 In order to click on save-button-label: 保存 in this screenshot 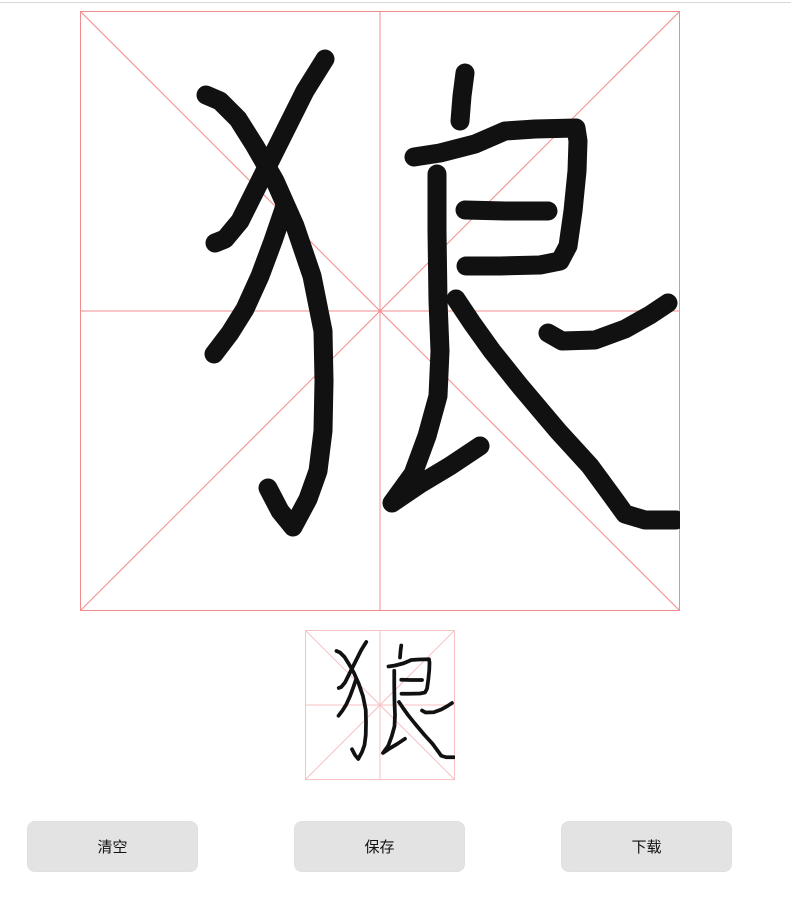, I will do `click(379, 847)`.